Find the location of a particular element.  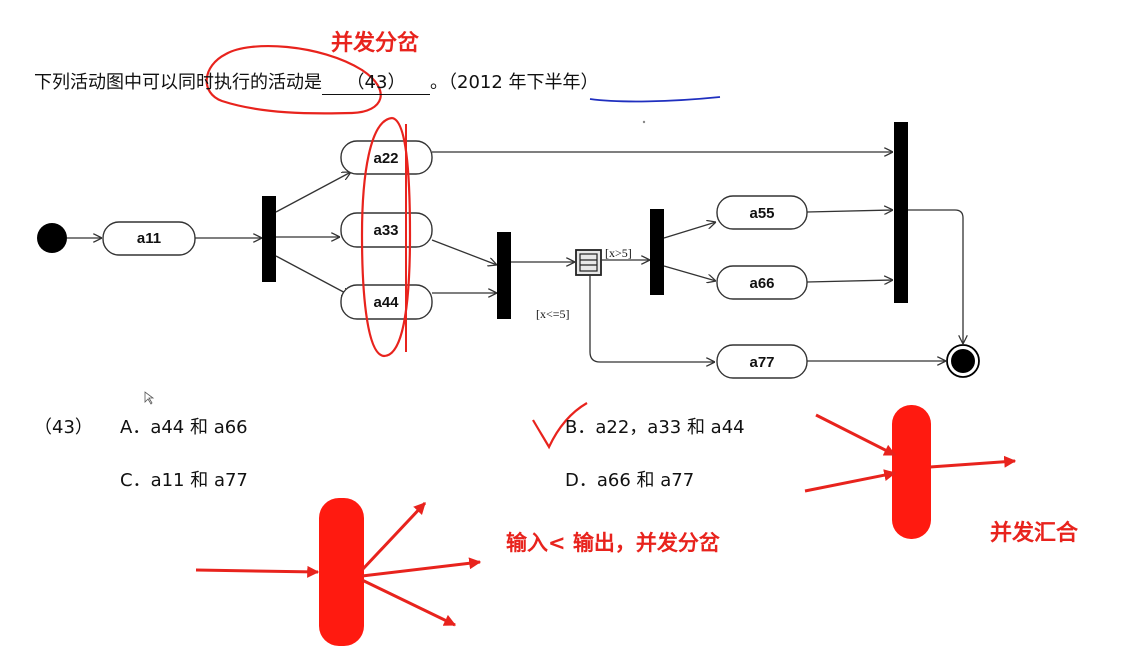

flow-fork3-a66 is located at coordinates (689, 273).